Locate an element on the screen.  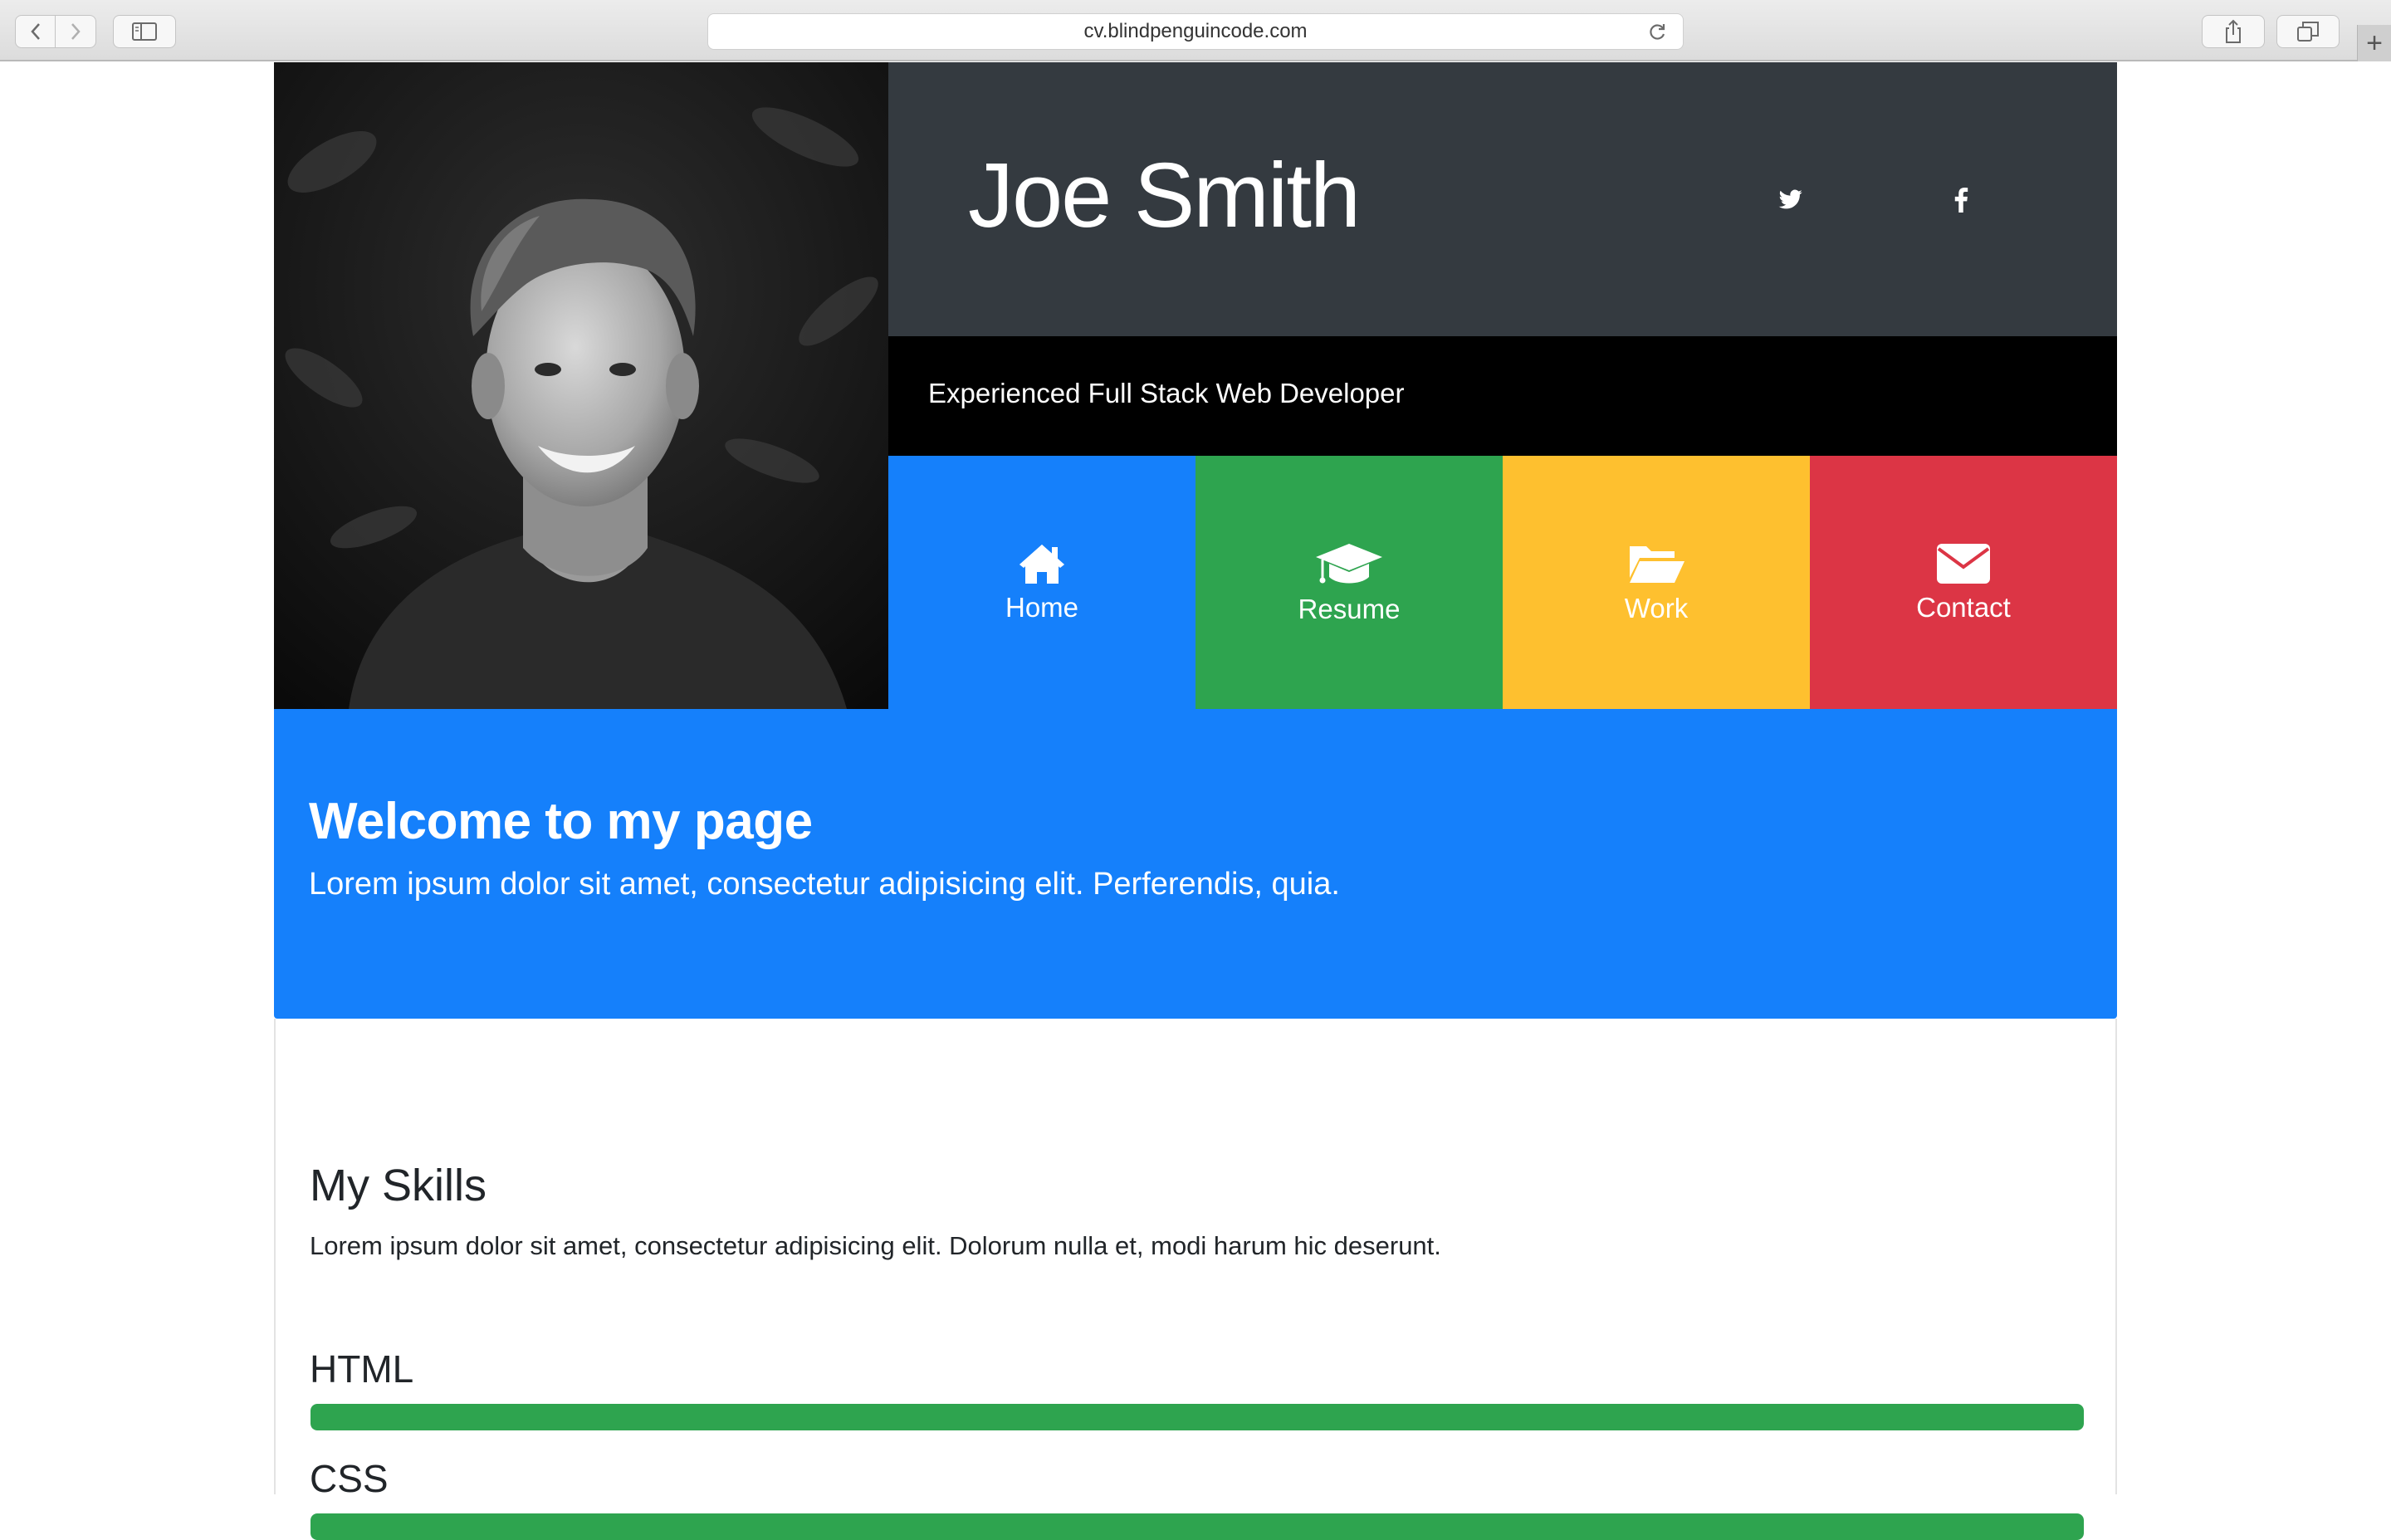
tagline-bar: Experienced Full Stack Web Developer is located at coordinates (1502, 396).